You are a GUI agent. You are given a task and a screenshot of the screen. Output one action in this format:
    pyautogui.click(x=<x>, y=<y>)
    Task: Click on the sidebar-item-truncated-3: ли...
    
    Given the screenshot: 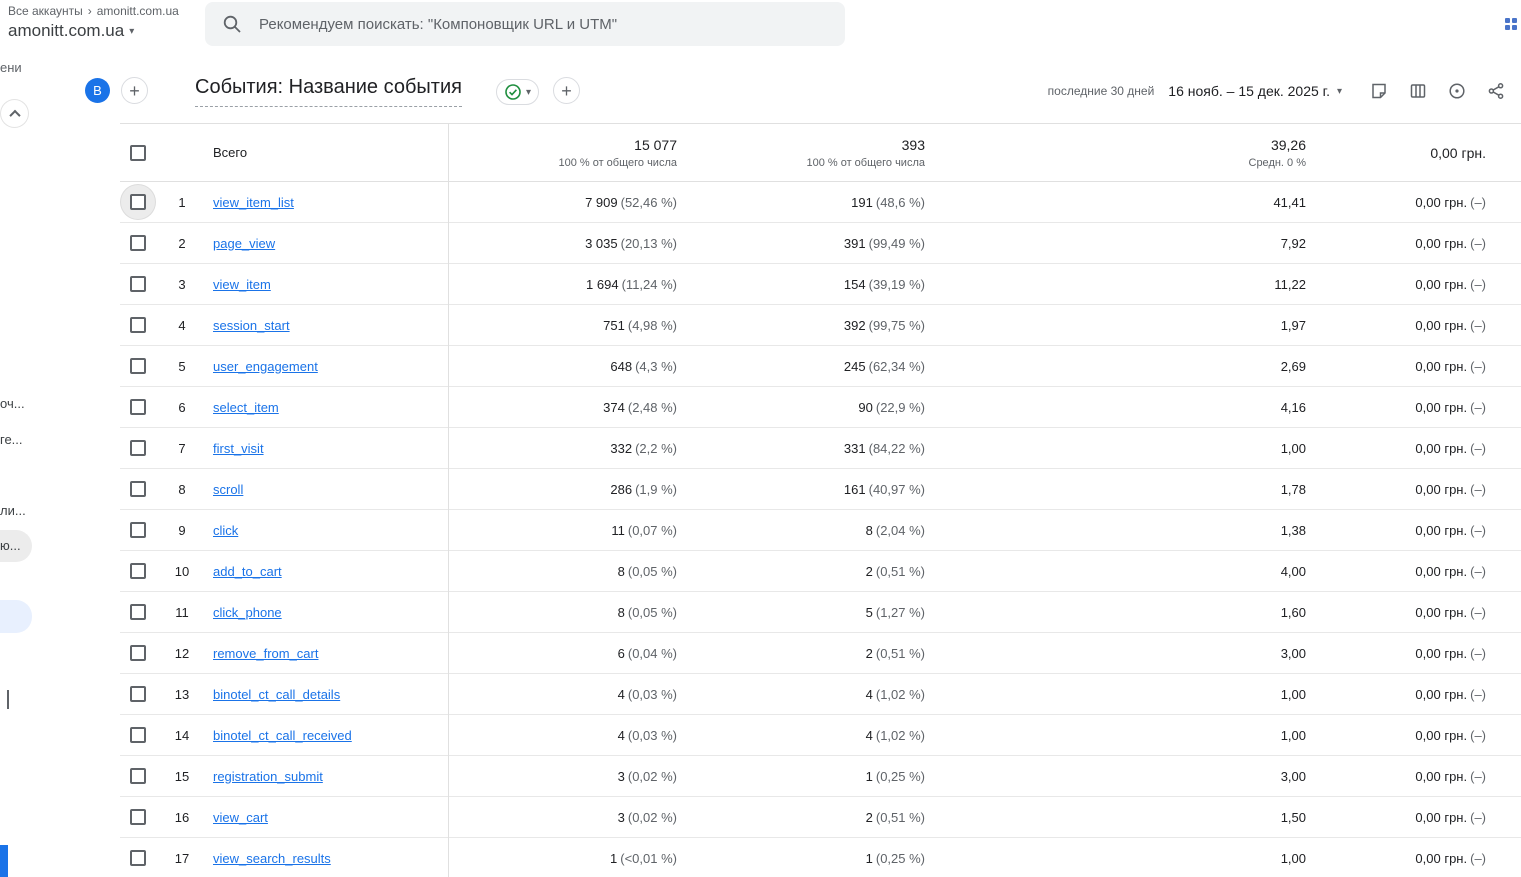 What is the action you would take?
    pyautogui.click(x=13, y=510)
    